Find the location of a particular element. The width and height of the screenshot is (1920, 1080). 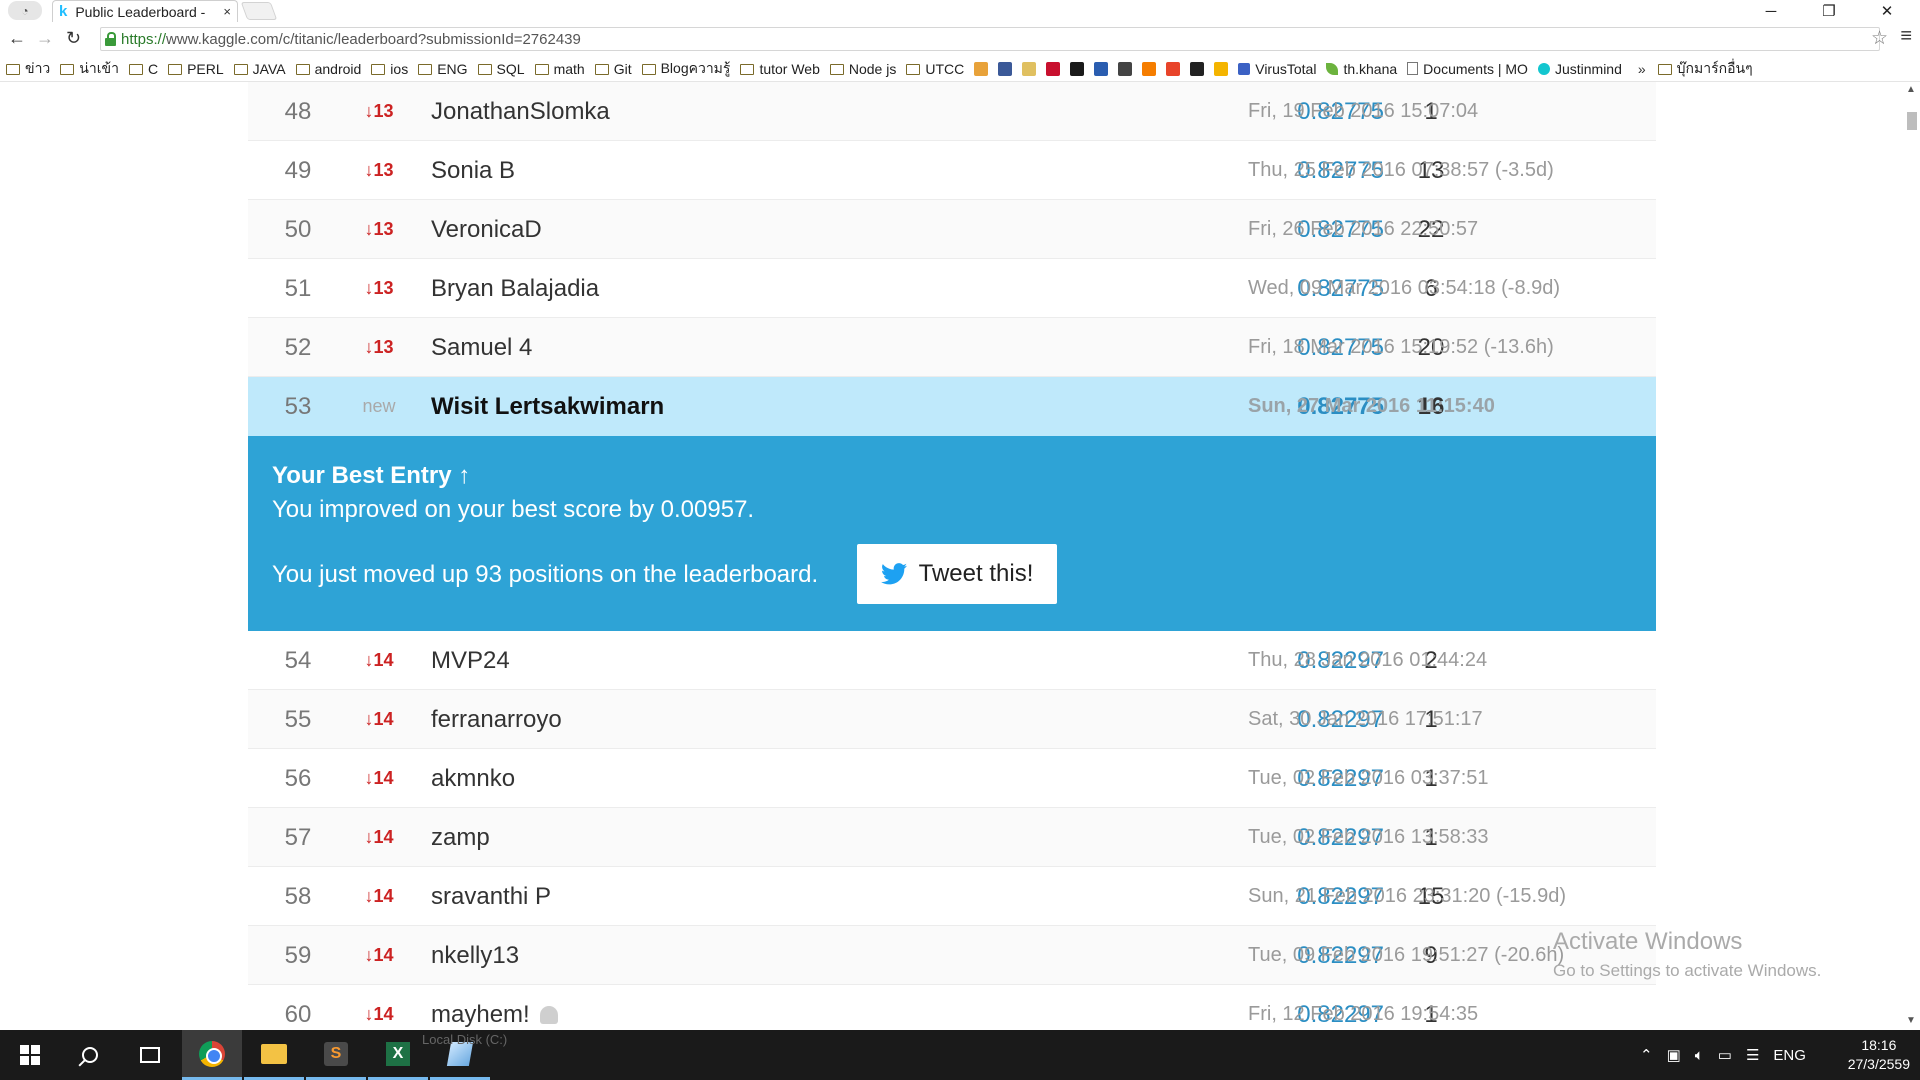

bookmark-folder: math is located at coordinates (559, 69).